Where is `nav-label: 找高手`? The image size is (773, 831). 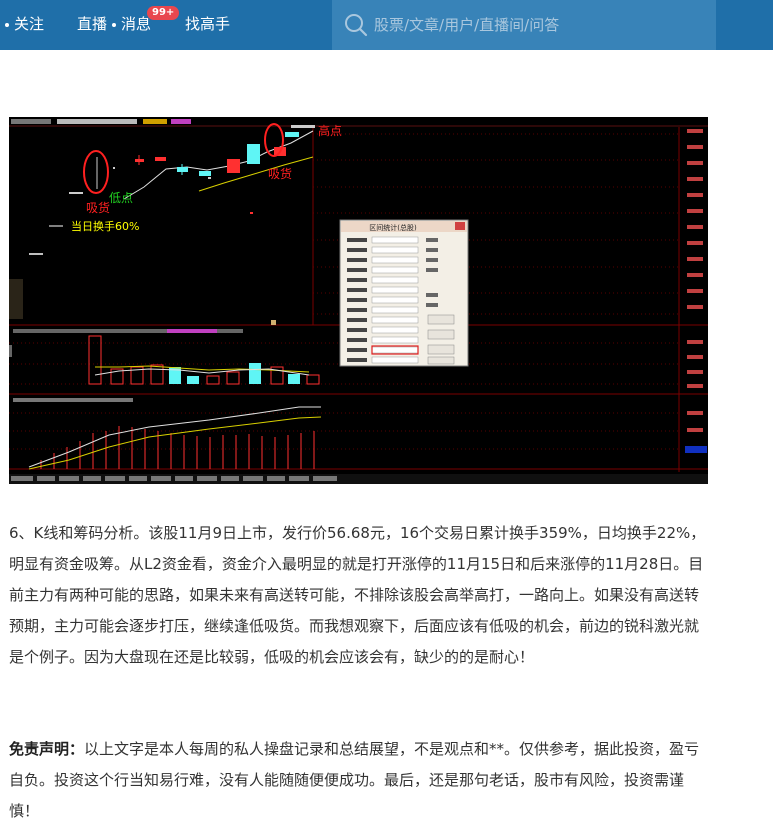 nav-label: 找高手 is located at coordinates (208, 24).